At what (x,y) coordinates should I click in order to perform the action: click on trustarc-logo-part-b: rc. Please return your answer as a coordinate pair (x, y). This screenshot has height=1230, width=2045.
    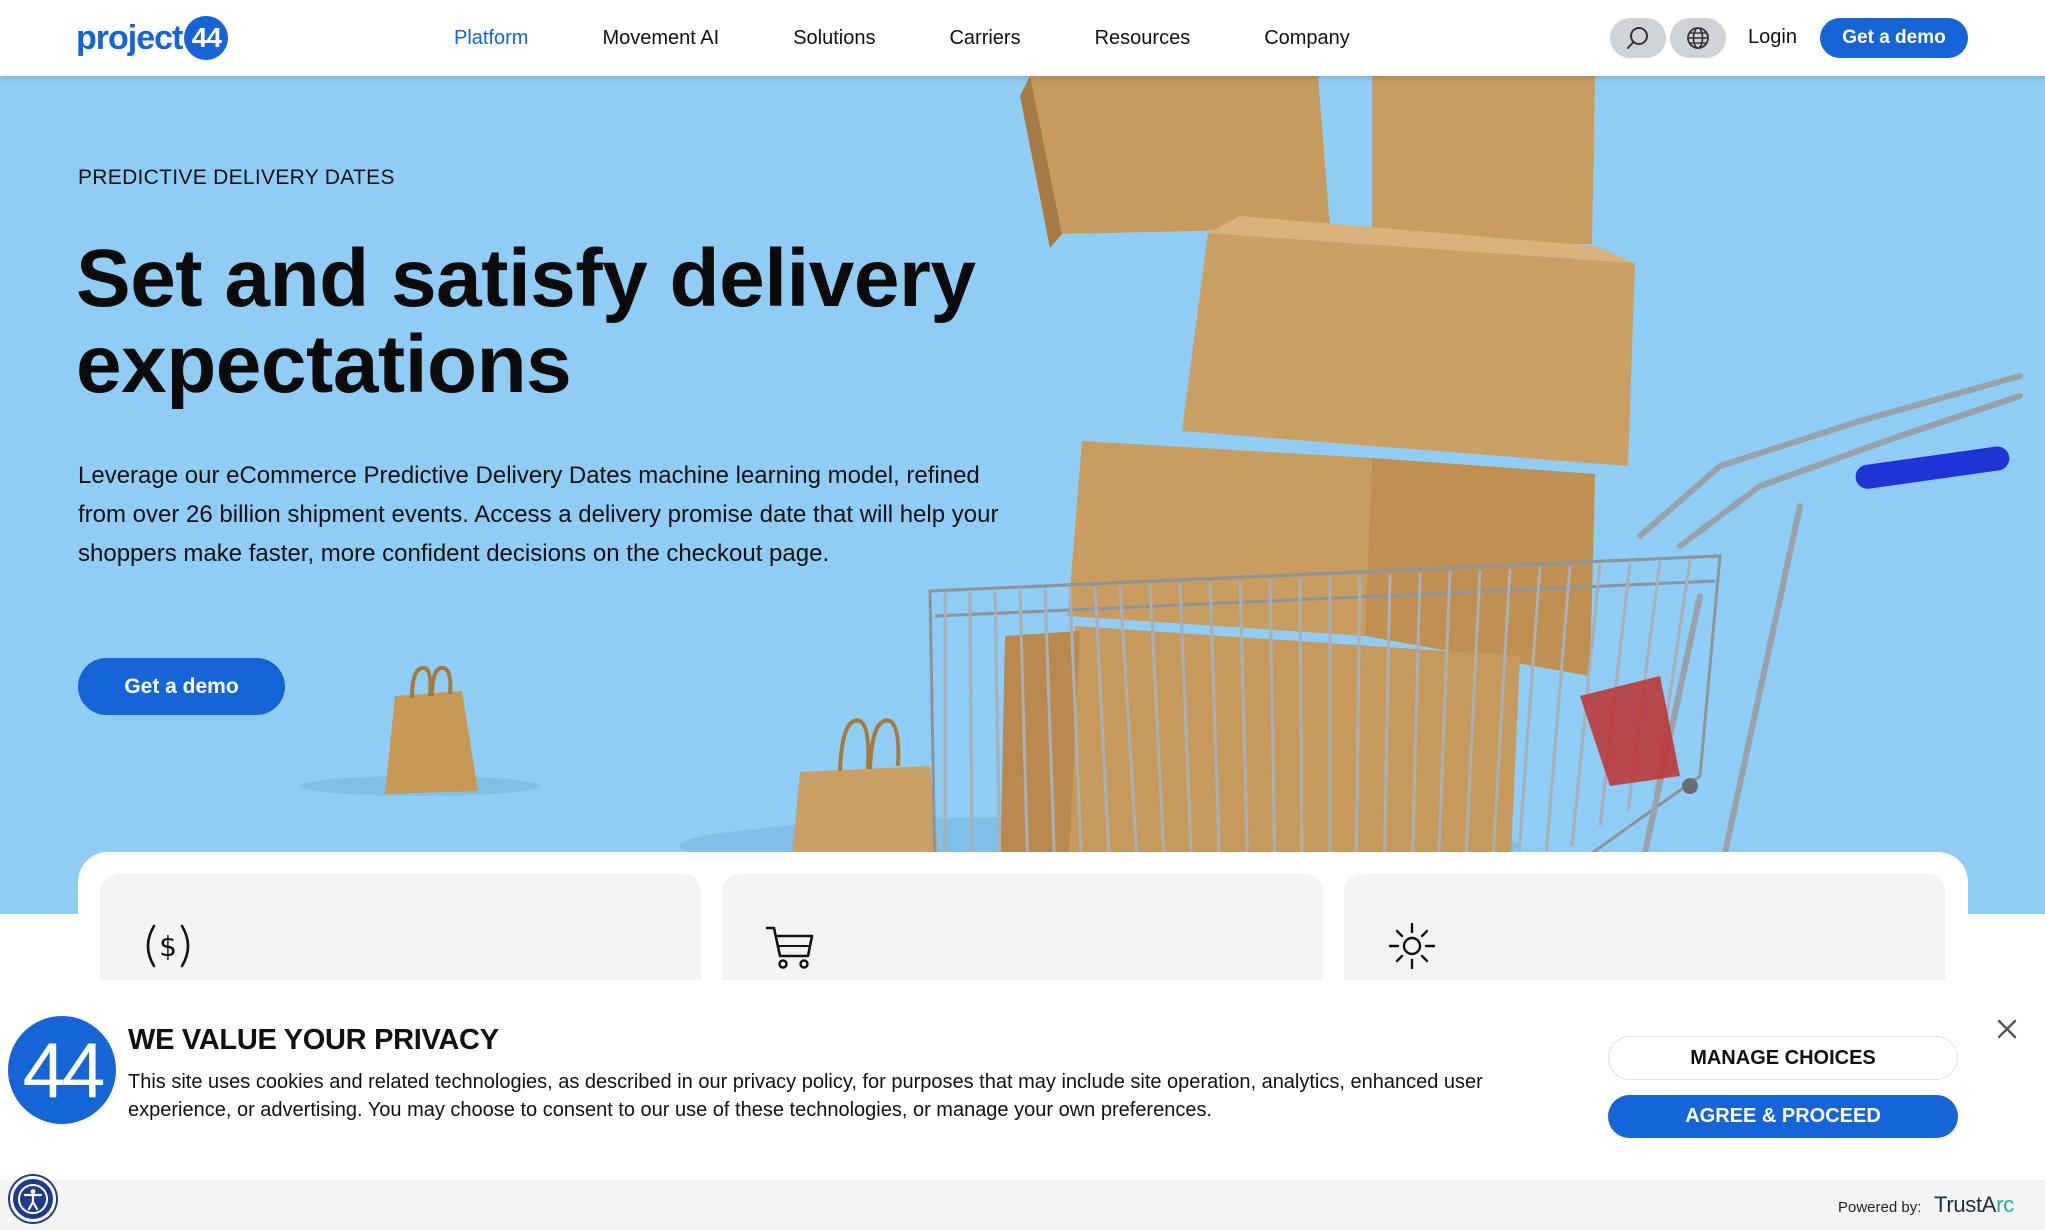
    Looking at the image, I should click on (2005, 1204).